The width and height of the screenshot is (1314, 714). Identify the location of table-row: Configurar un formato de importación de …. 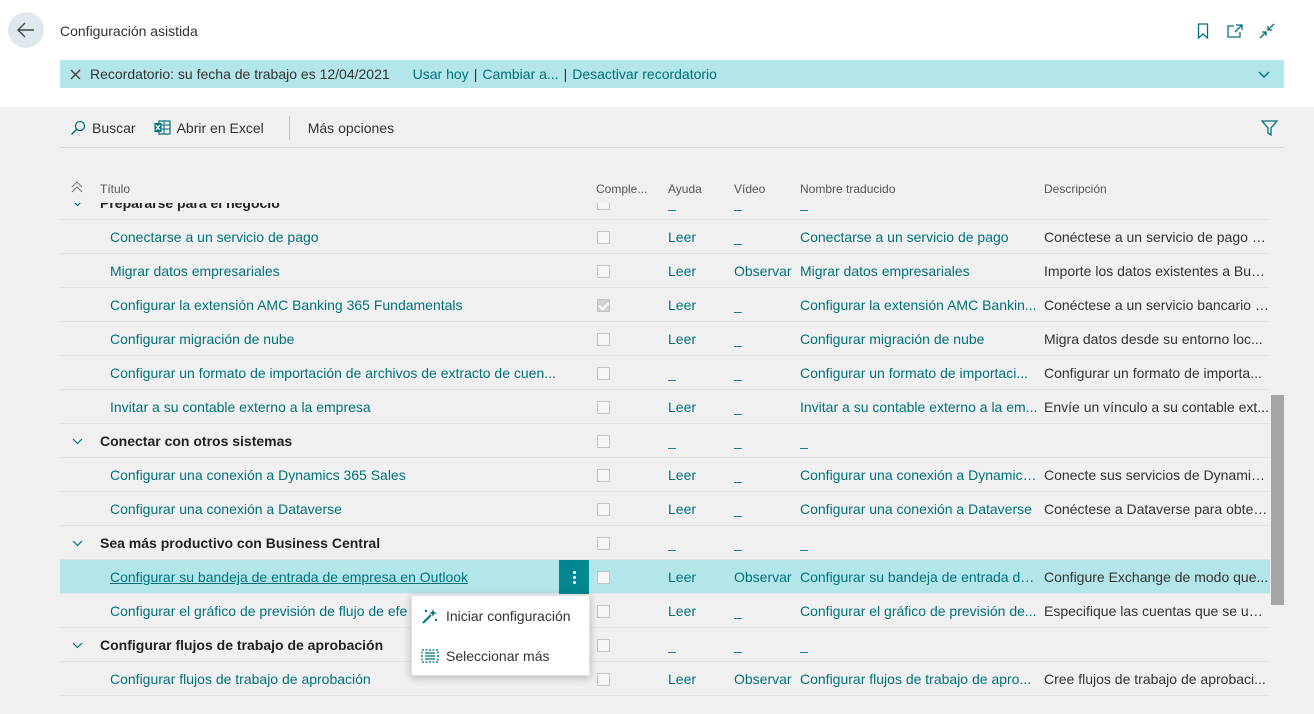
(665, 373).